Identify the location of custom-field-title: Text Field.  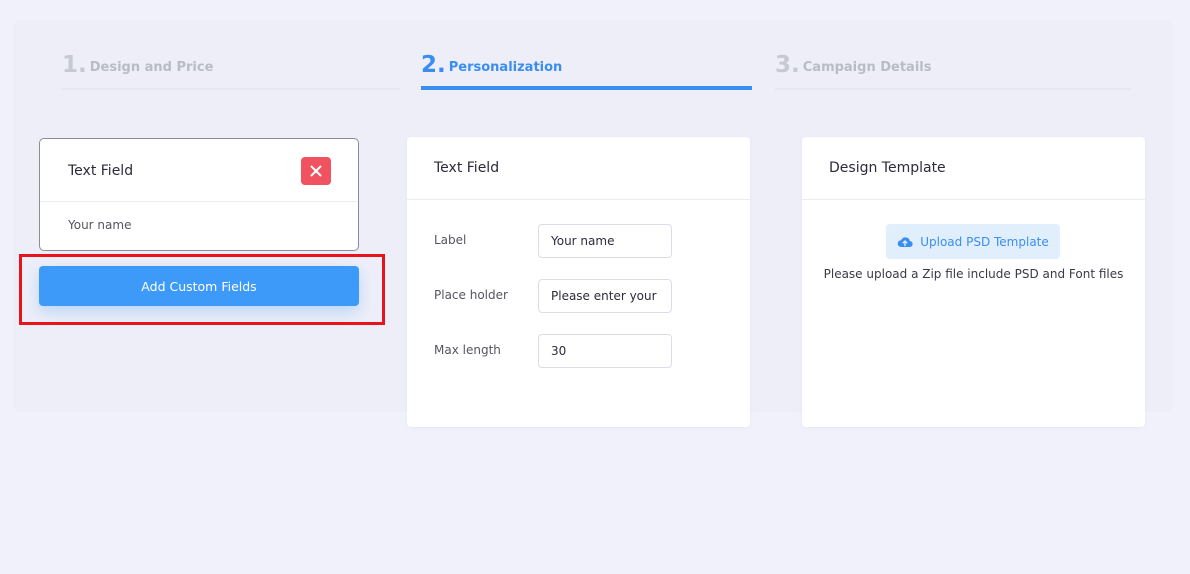
(101, 171).